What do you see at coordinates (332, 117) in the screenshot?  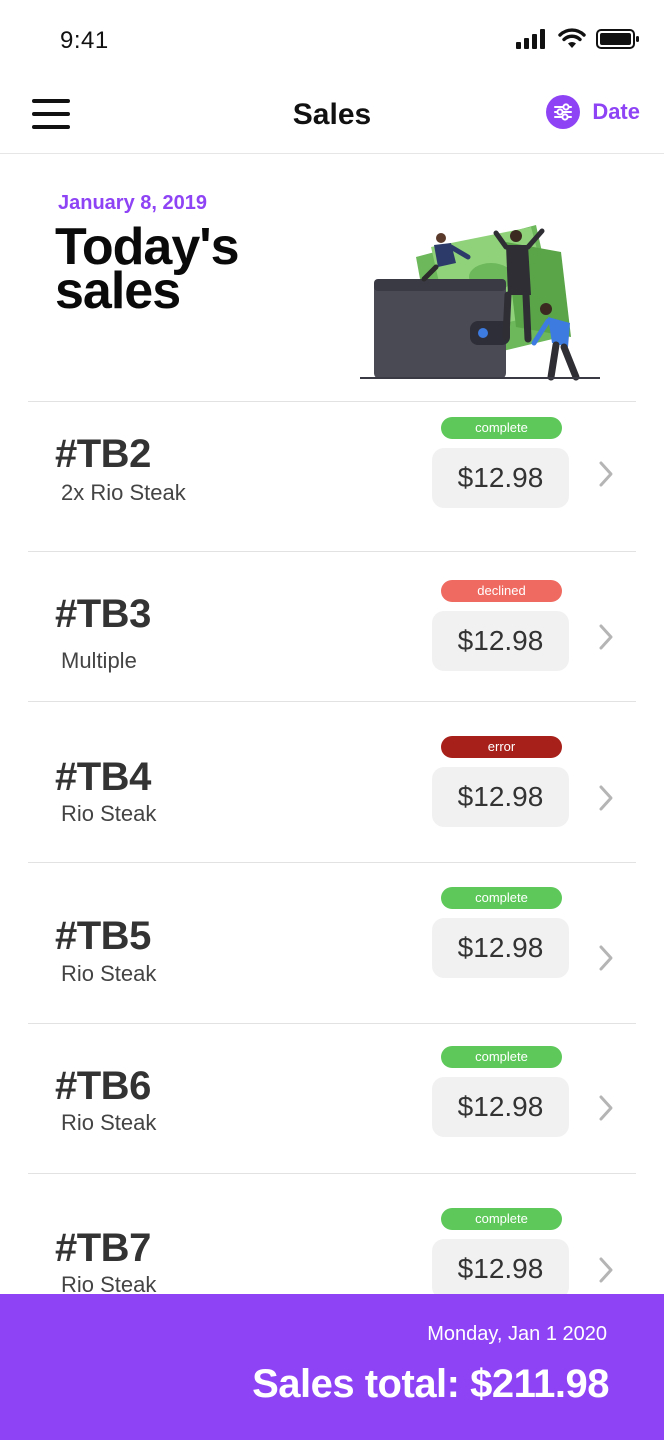 I see `navbar: Sales Date` at bounding box center [332, 117].